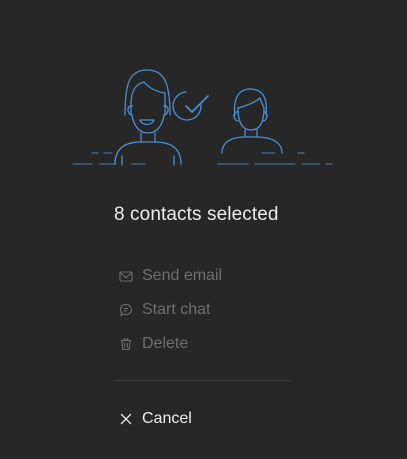 This screenshot has height=459, width=407. Describe the element at coordinates (126, 344) in the screenshot. I see `trash-icon` at that location.